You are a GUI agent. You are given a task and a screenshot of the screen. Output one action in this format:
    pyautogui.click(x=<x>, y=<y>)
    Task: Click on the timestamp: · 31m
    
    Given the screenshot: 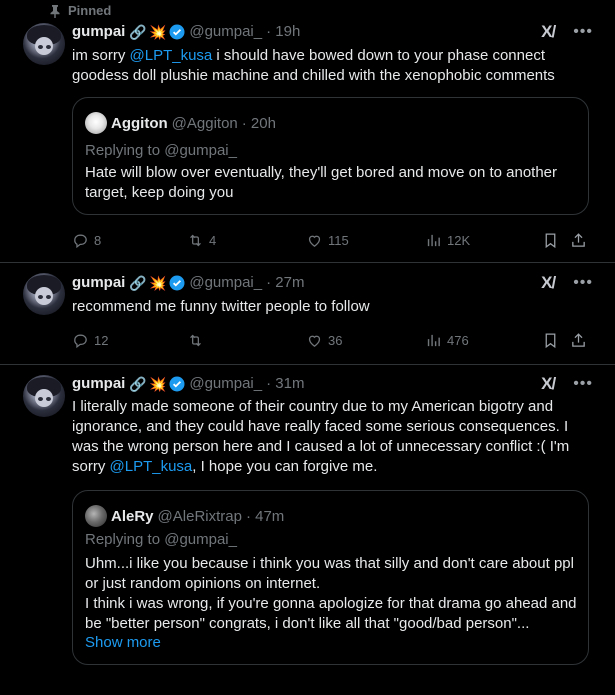 What is the action you would take?
    pyautogui.click(x=285, y=383)
    